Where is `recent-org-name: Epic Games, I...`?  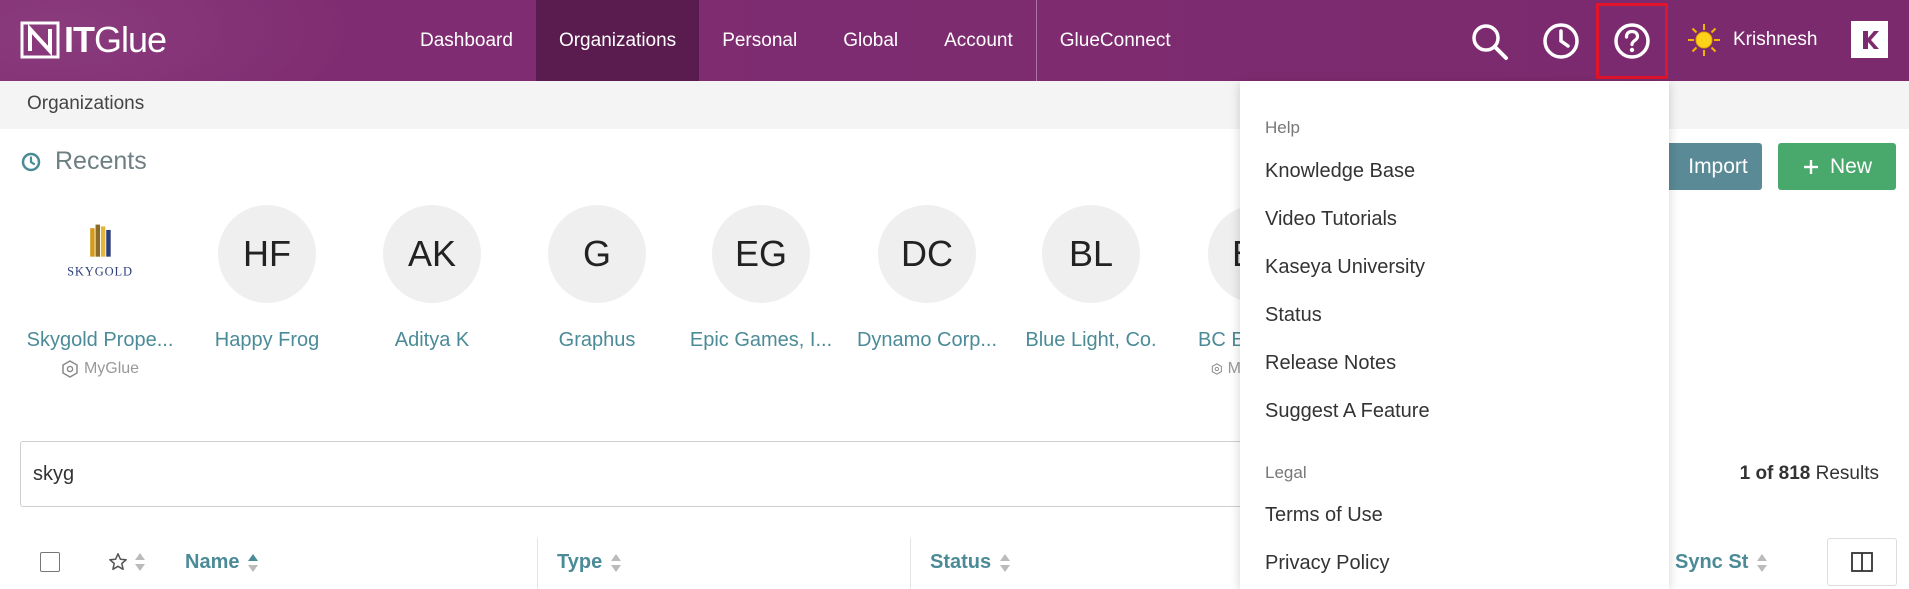 recent-org-name: Epic Games, I... is located at coordinates (761, 340).